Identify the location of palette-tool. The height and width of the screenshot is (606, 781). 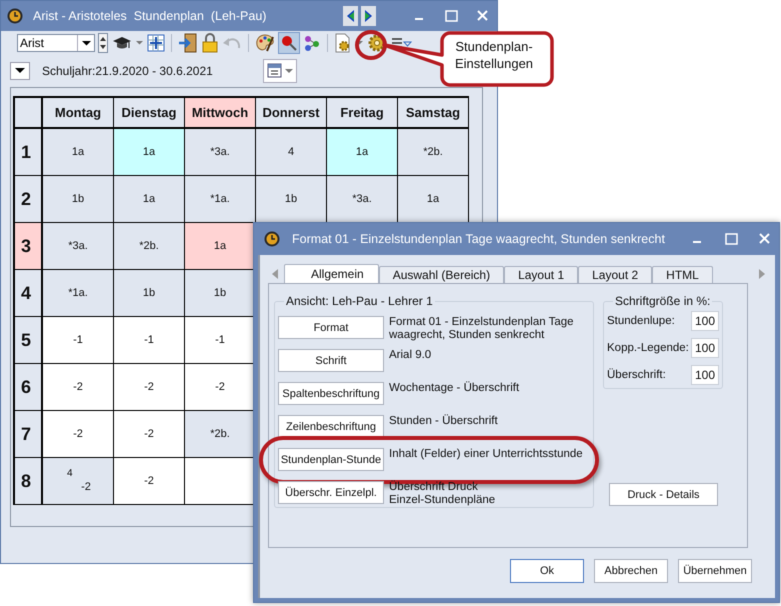
(265, 43).